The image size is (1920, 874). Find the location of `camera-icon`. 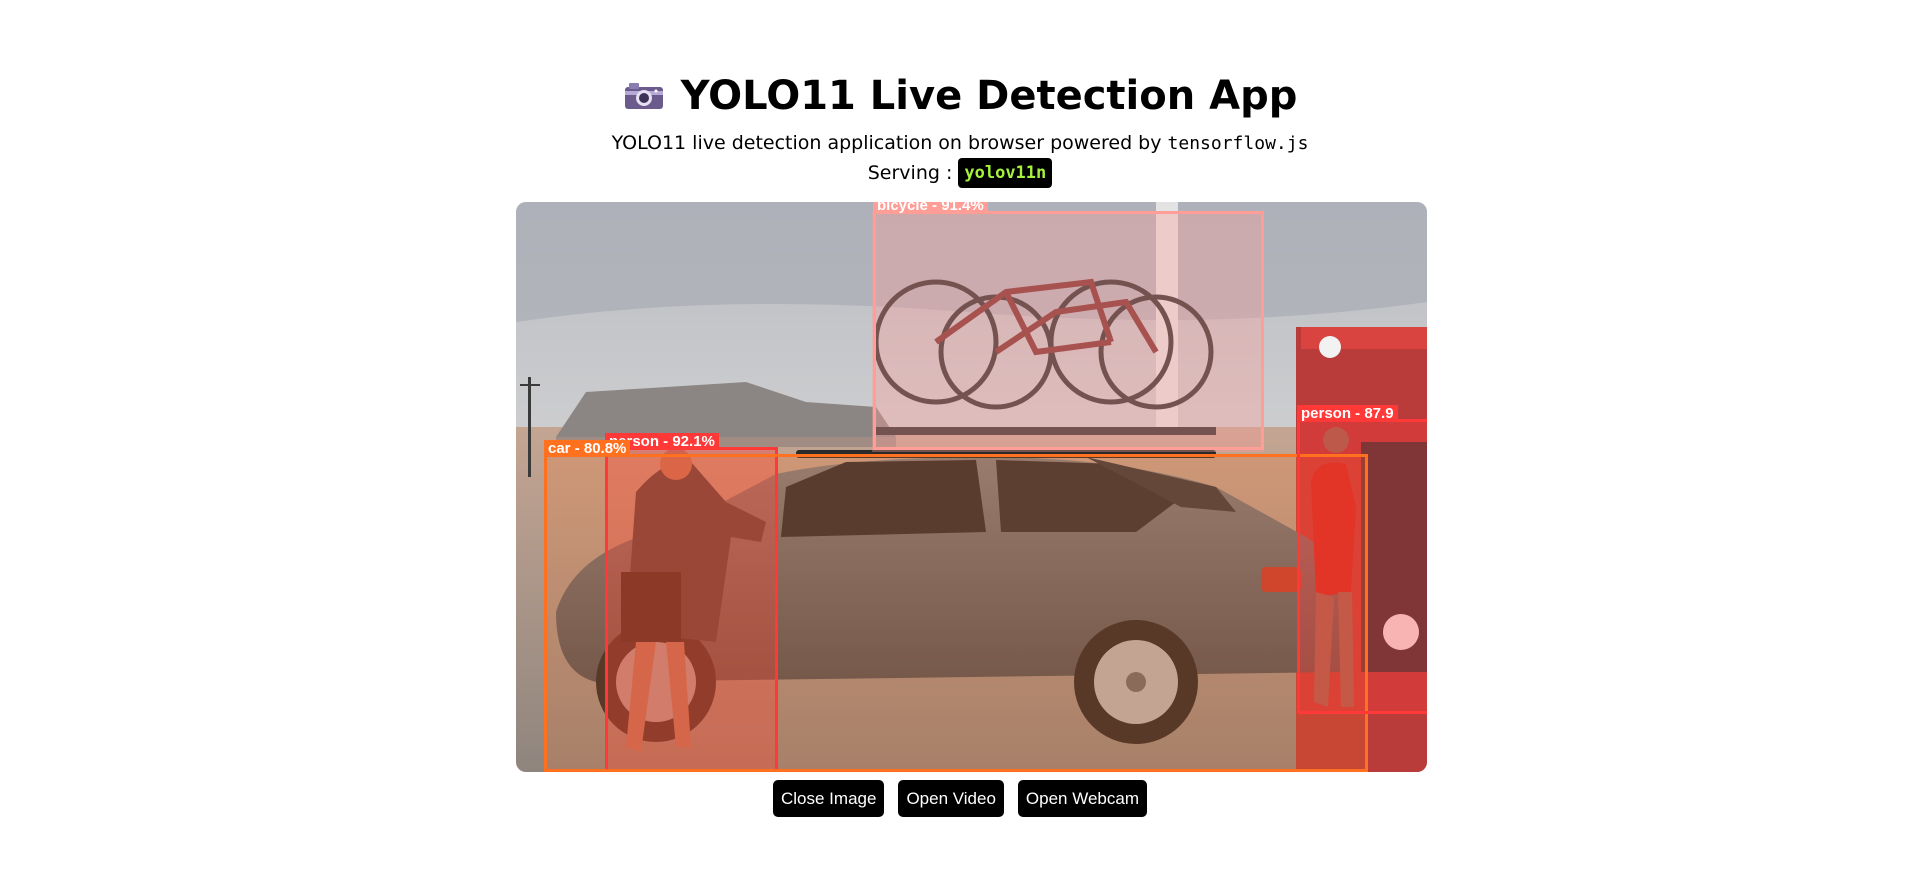

camera-icon is located at coordinates (643, 96).